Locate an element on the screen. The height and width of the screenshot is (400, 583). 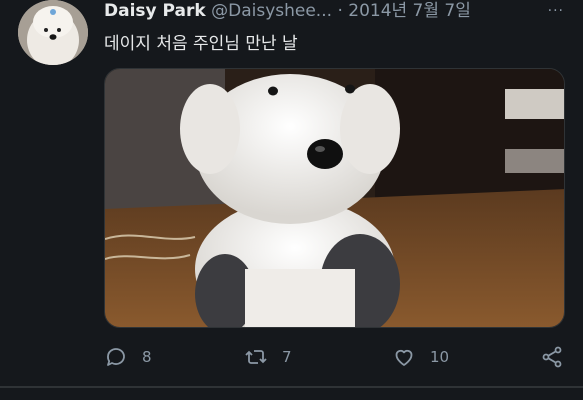
tweet-actions: 8 7 10 is located at coordinates (334, 357).